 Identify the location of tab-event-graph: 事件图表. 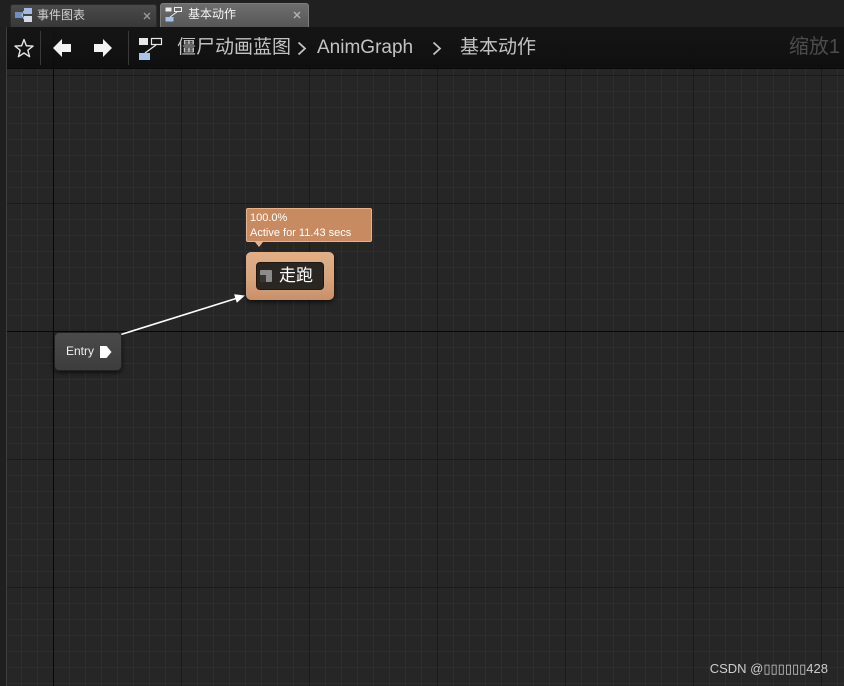
(83, 15).